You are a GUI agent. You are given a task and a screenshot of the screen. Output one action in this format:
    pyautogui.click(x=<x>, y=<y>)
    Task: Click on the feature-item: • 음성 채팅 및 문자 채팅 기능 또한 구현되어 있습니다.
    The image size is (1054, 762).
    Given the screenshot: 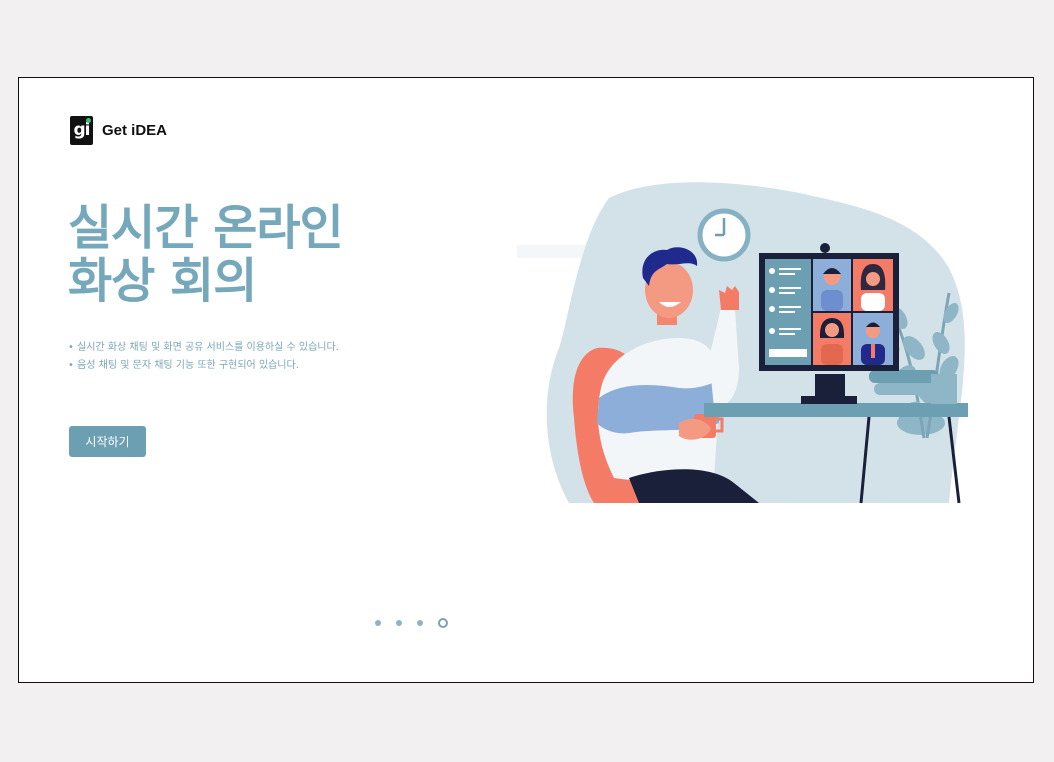 What is the action you would take?
    pyautogui.click(x=183, y=365)
    